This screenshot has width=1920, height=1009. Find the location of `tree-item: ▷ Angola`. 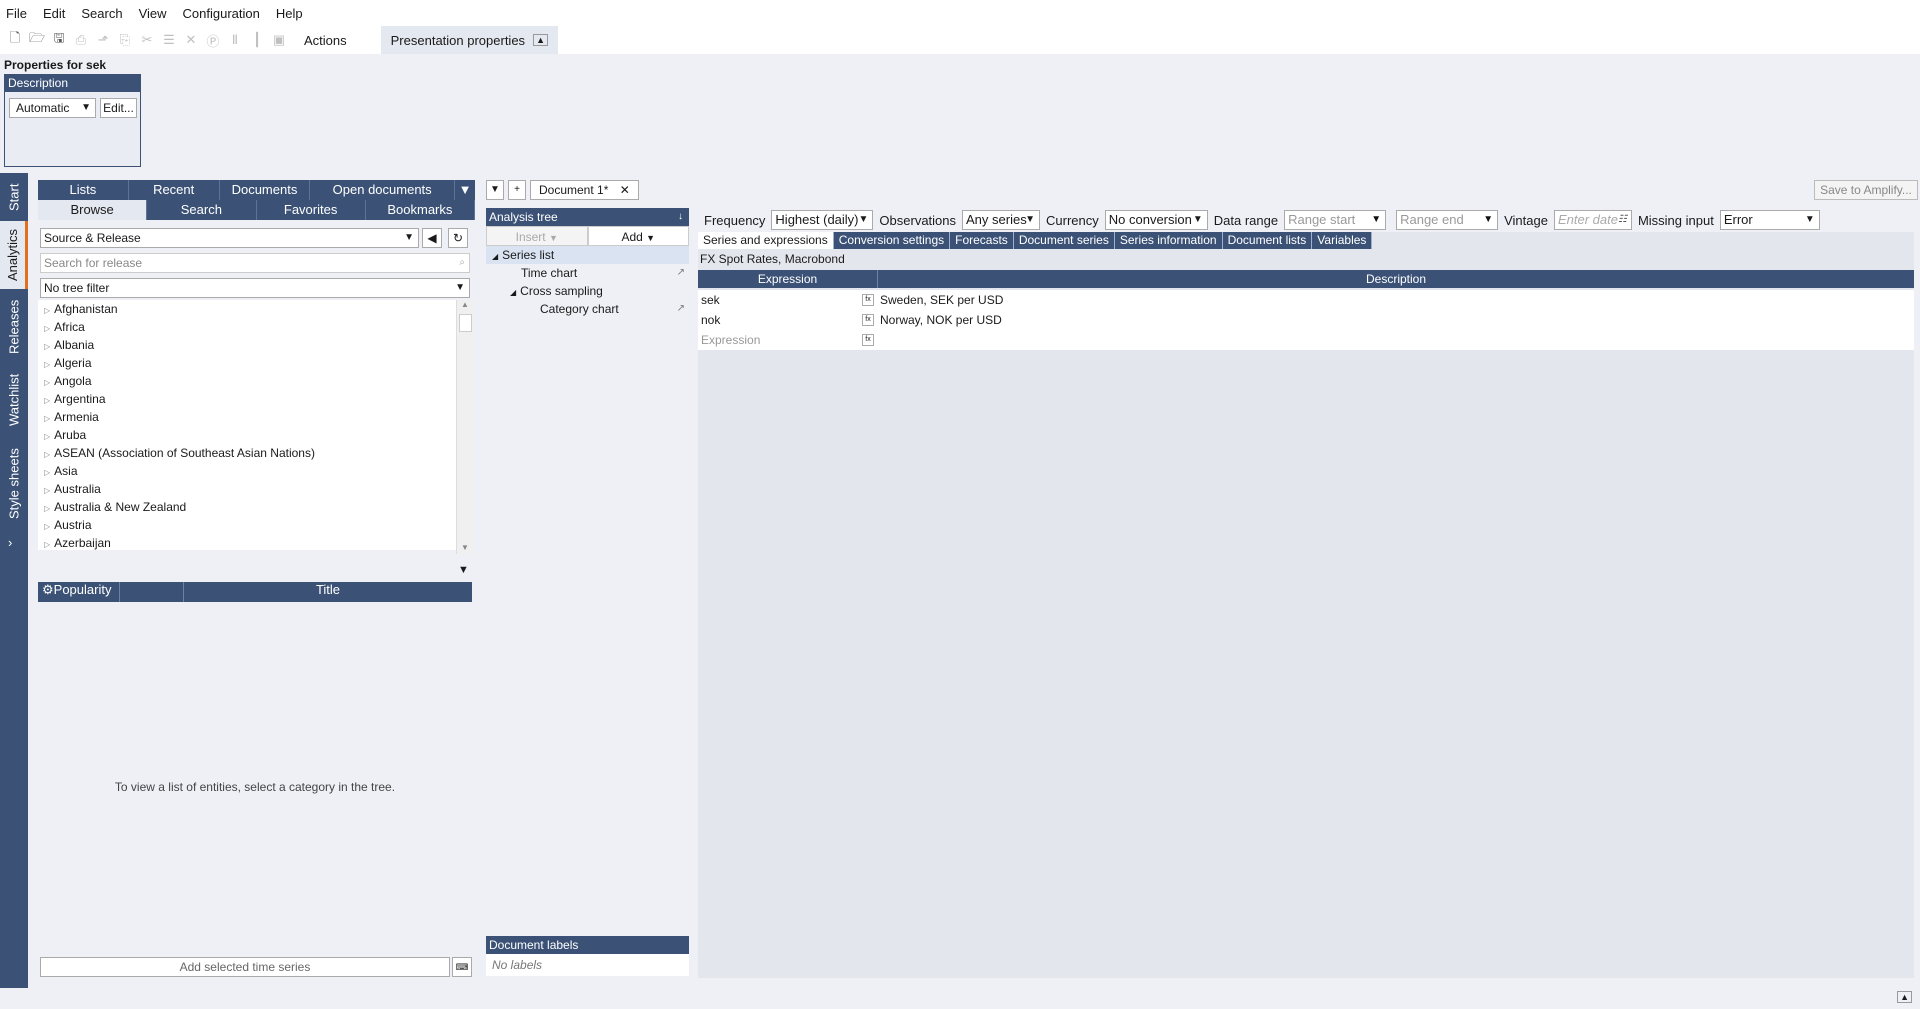

tree-item: ▷ Angola is located at coordinates (247, 381).